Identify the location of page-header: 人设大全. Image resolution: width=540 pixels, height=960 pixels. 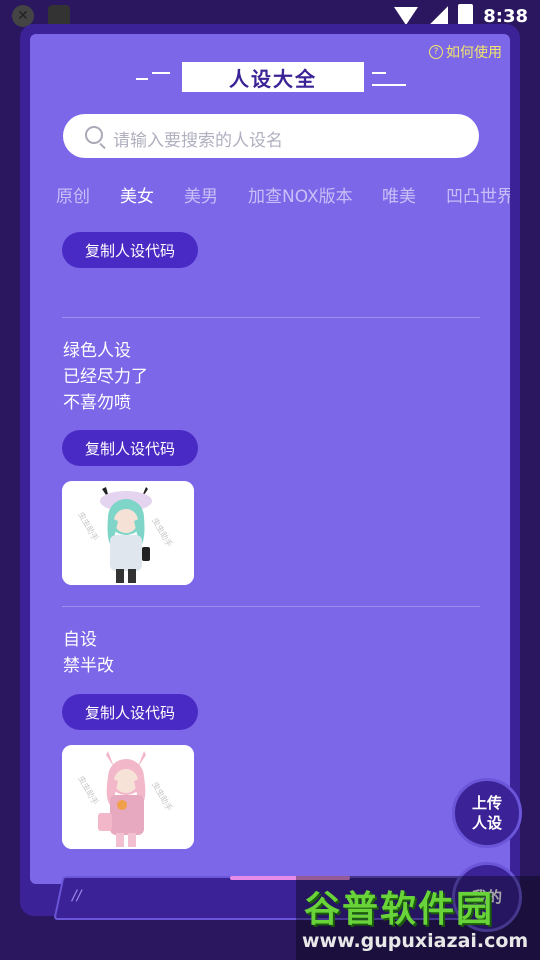
(270, 77).